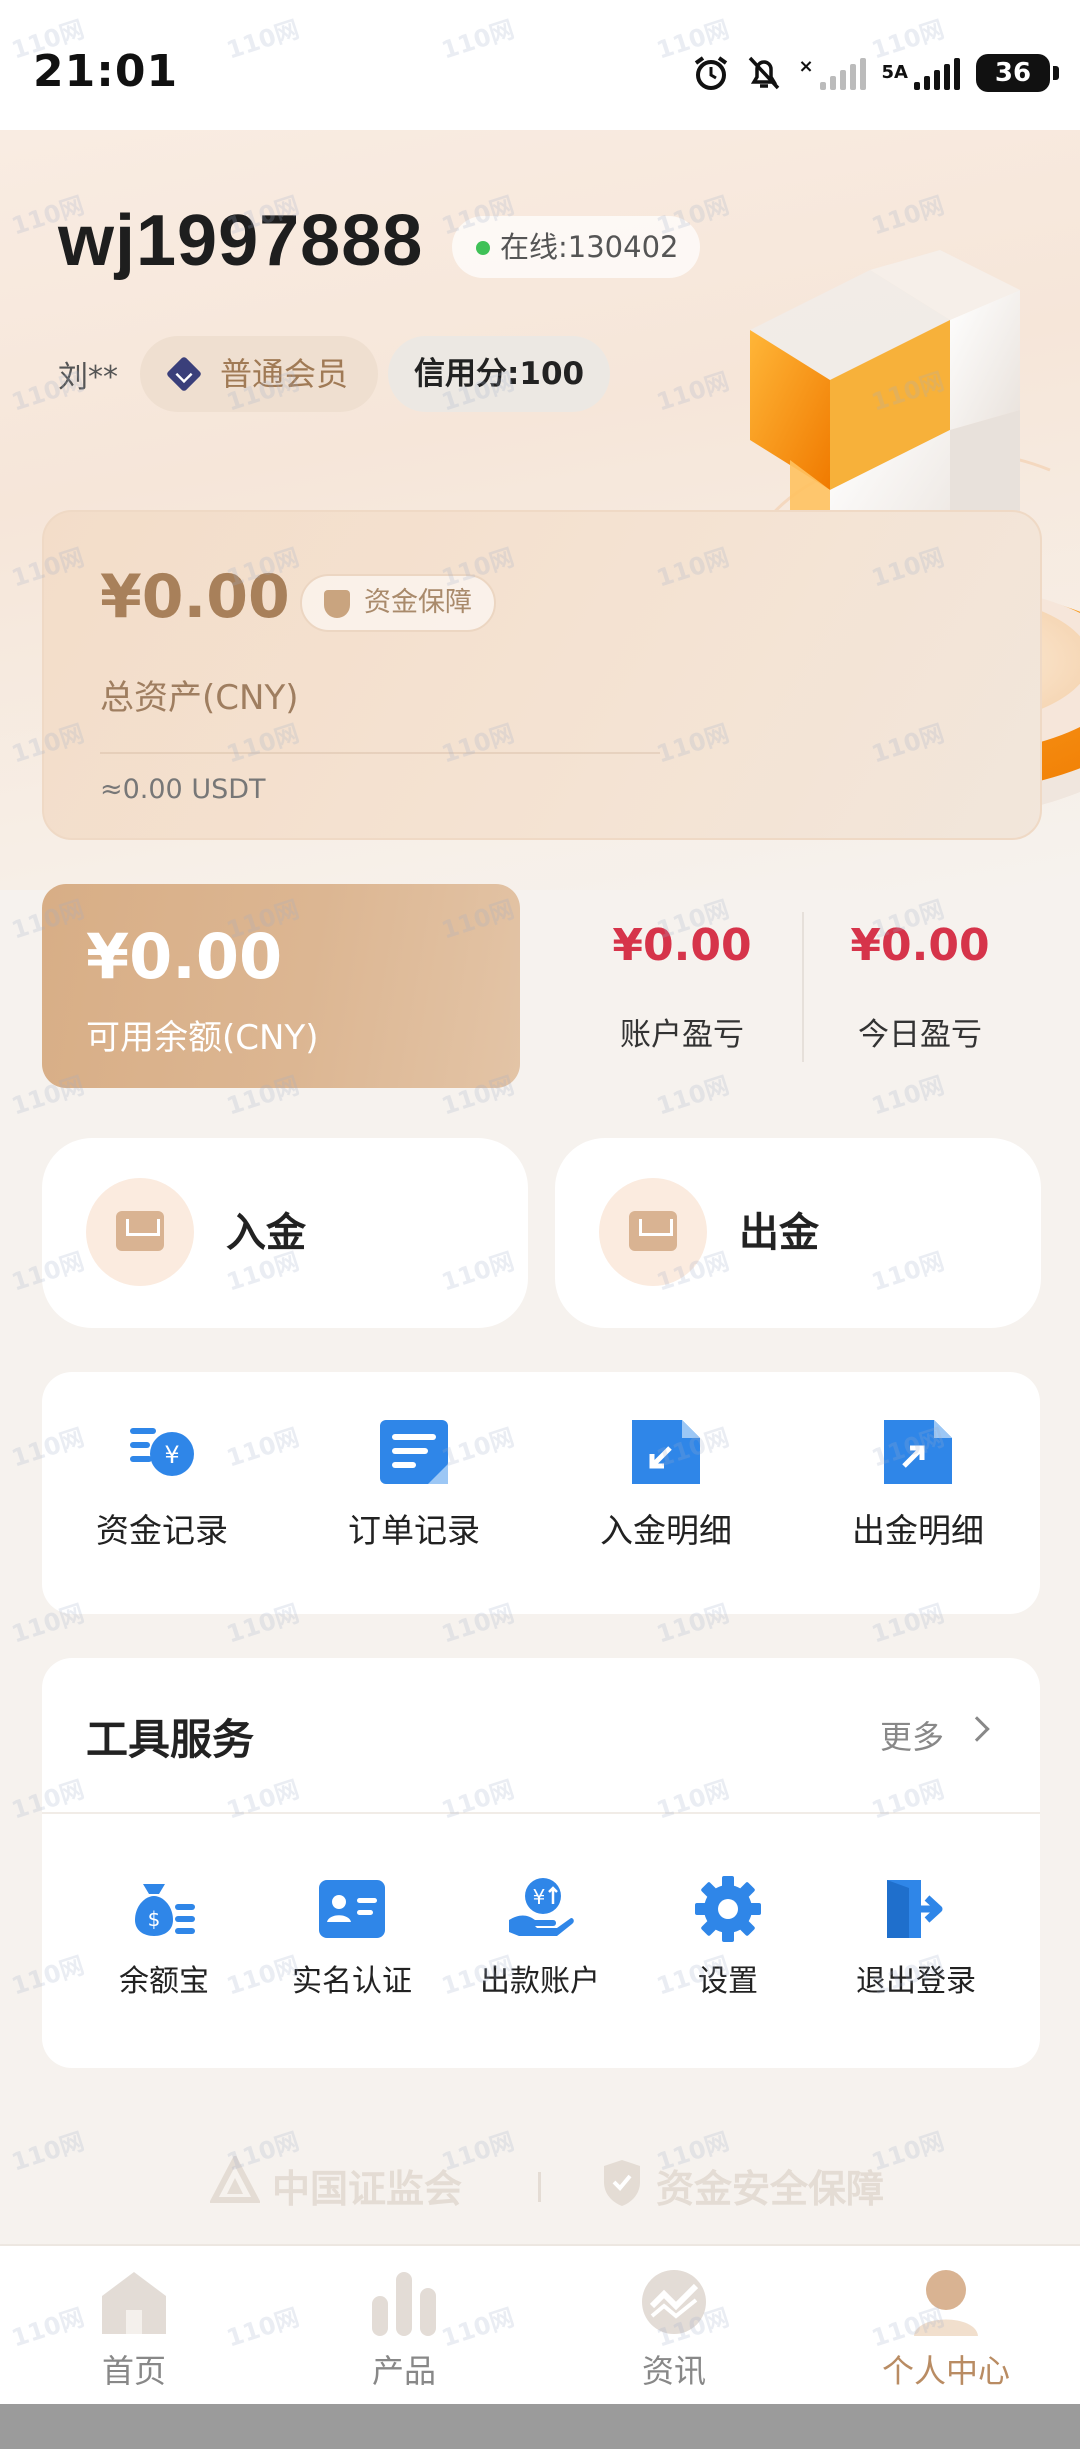 This screenshot has height=2449, width=1080. I want to click on member-level-badge: 普通会员, so click(259, 374).